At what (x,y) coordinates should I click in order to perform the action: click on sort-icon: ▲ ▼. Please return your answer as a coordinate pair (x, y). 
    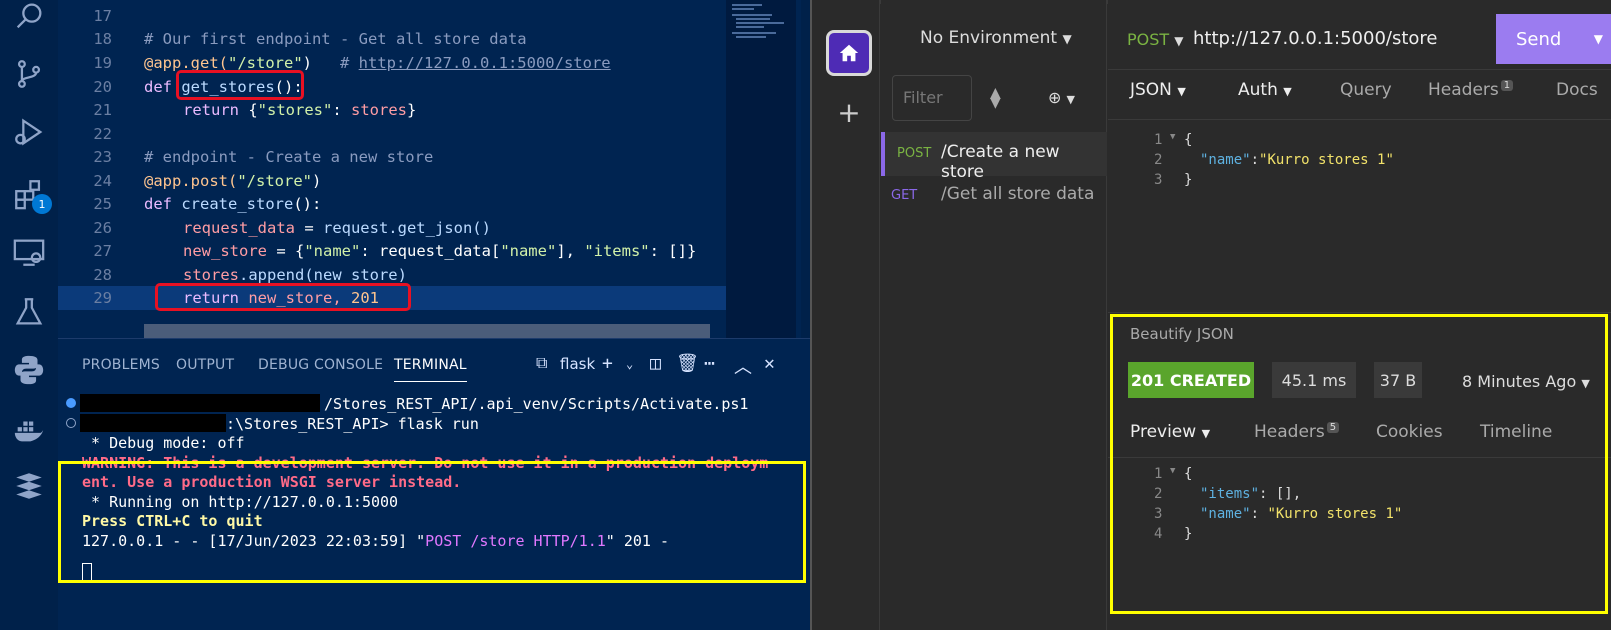
    Looking at the image, I should click on (995, 98).